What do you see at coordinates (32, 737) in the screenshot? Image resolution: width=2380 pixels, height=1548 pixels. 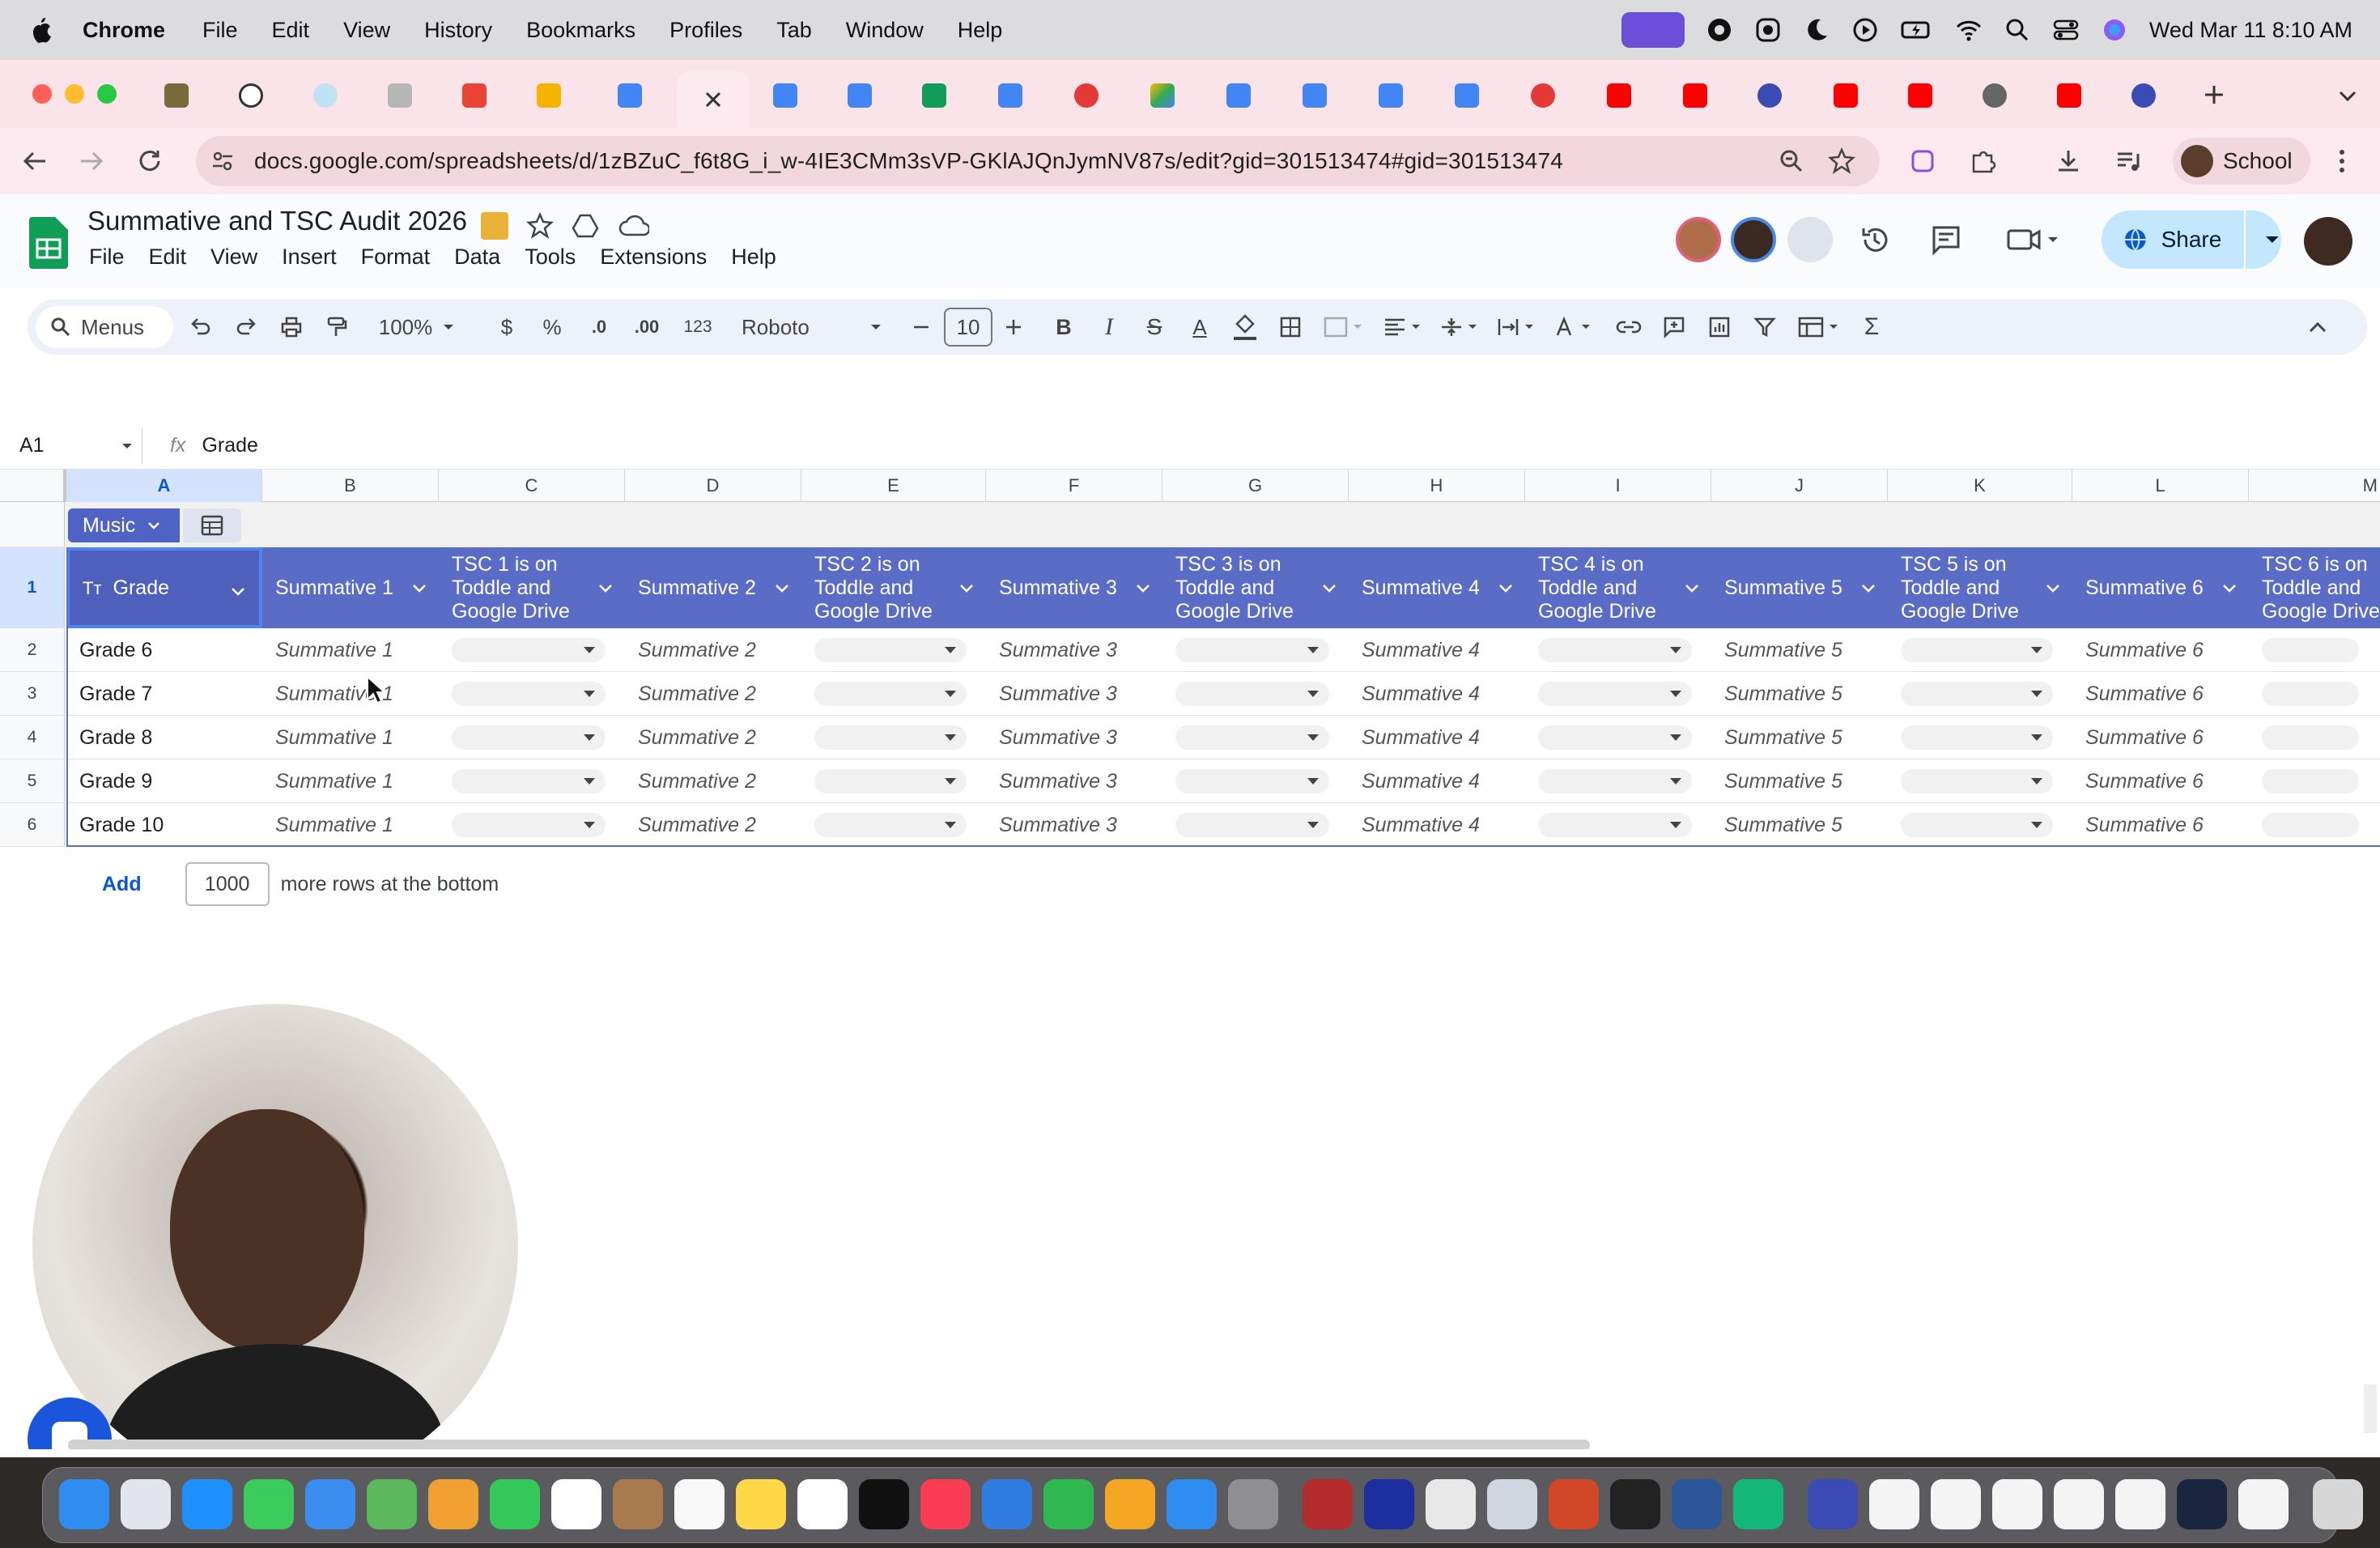 I see `row-header-4: 4` at bounding box center [32, 737].